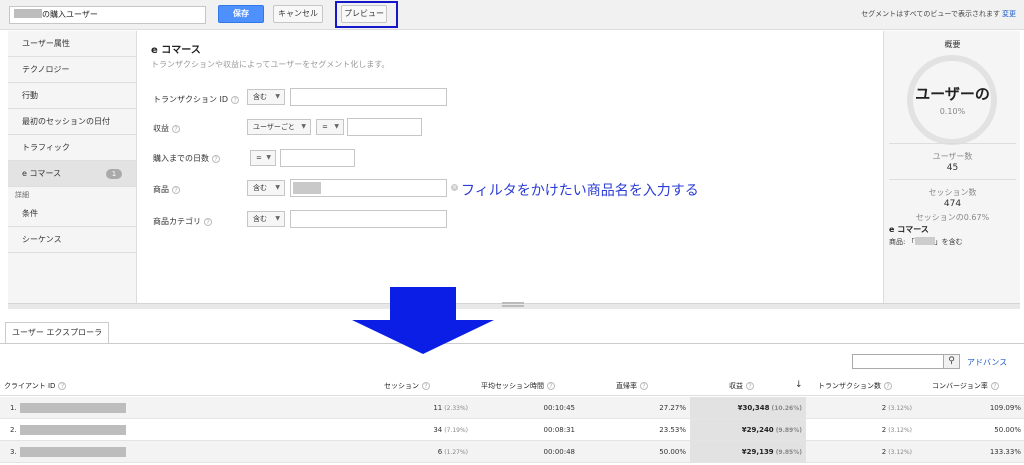 The width and height of the screenshot is (1024, 465). Describe the element at coordinates (72, 214) in the screenshot. I see `nav-item-conditions: 条件` at that location.